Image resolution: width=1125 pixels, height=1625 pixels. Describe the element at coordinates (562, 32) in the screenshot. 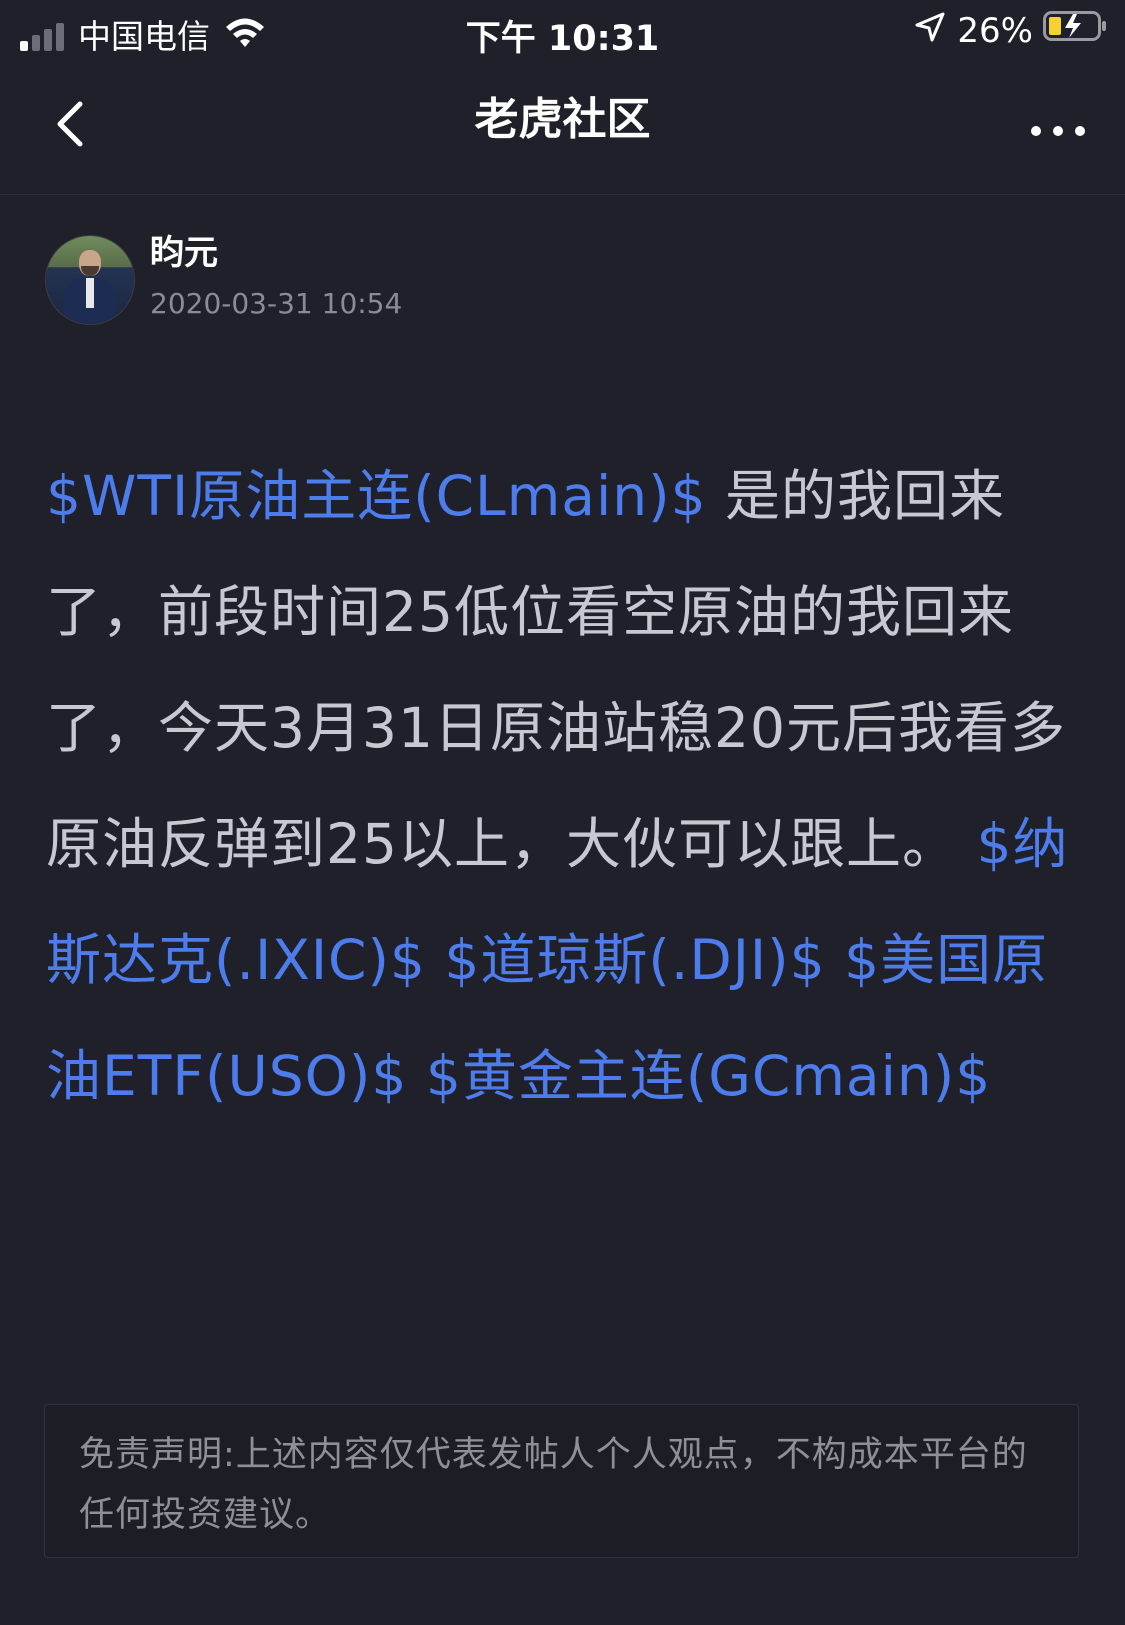

I see `status-bar: 中国电信 下午 10:31 26%` at that location.